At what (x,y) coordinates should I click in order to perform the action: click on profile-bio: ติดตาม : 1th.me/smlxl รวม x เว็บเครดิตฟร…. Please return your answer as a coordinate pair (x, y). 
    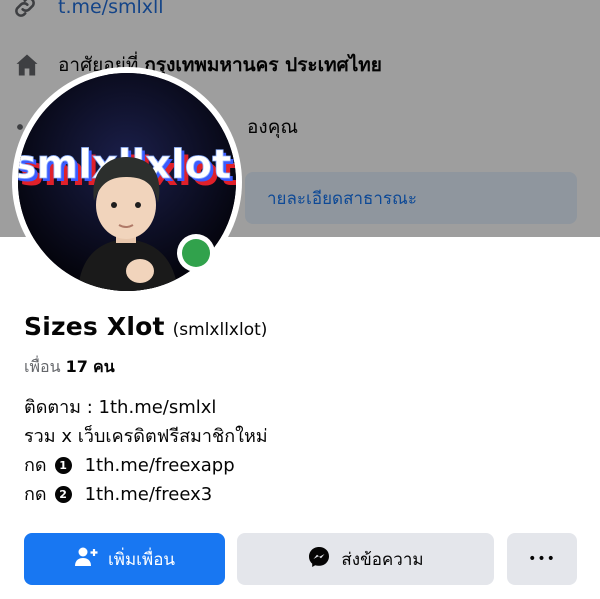
    Looking at the image, I should click on (146, 451).